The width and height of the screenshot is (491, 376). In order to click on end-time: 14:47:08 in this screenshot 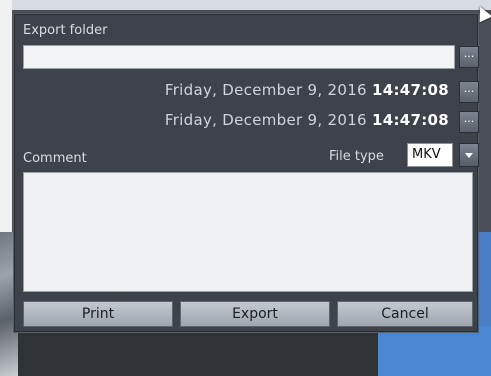, I will do `click(410, 120)`.